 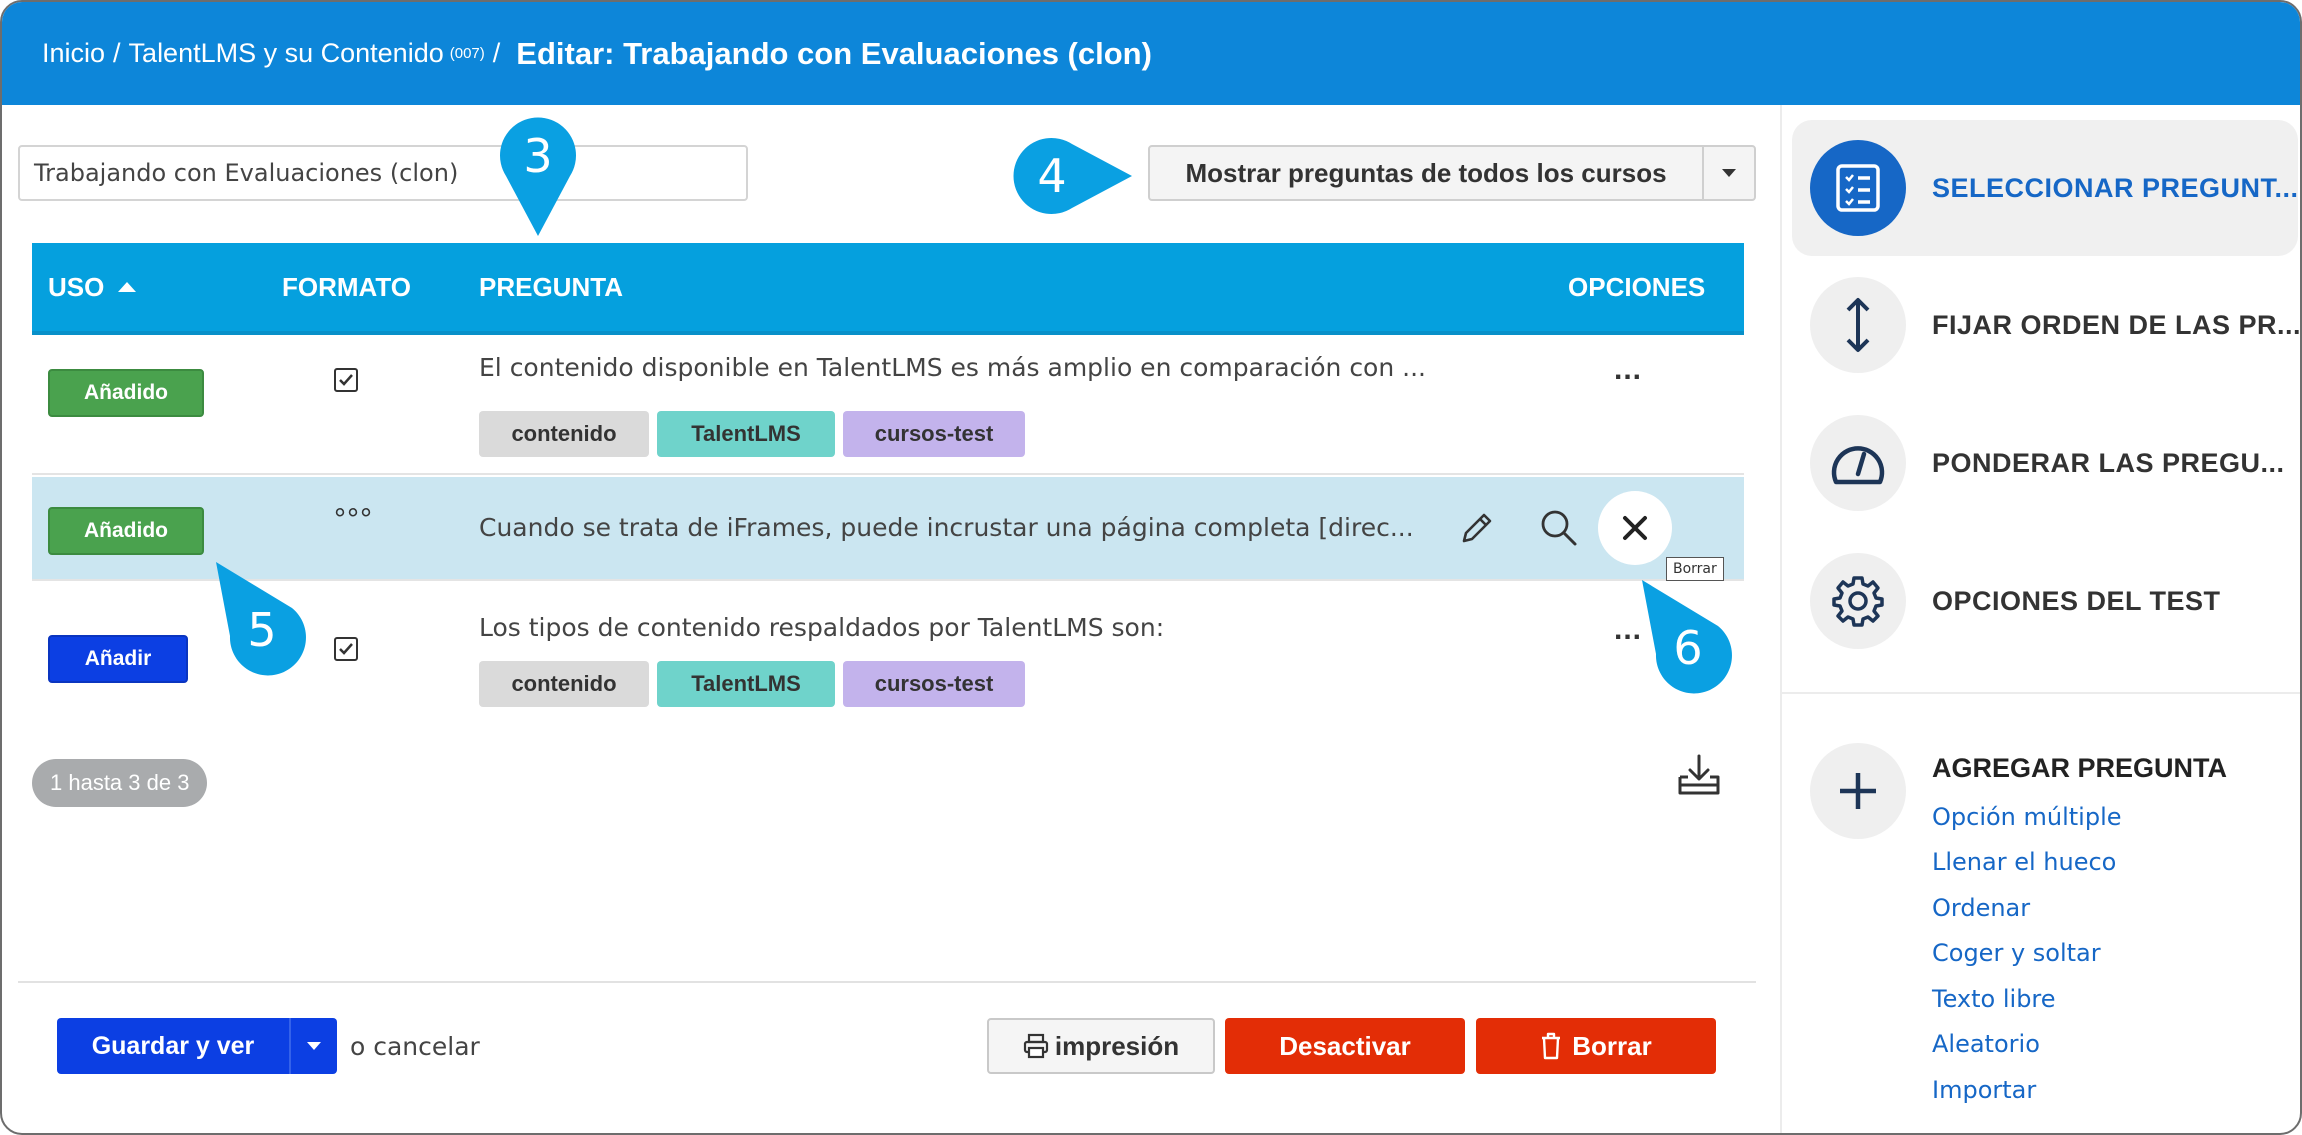 I want to click on breadcrumb-course-code: (007), so click(x=467, y=53).